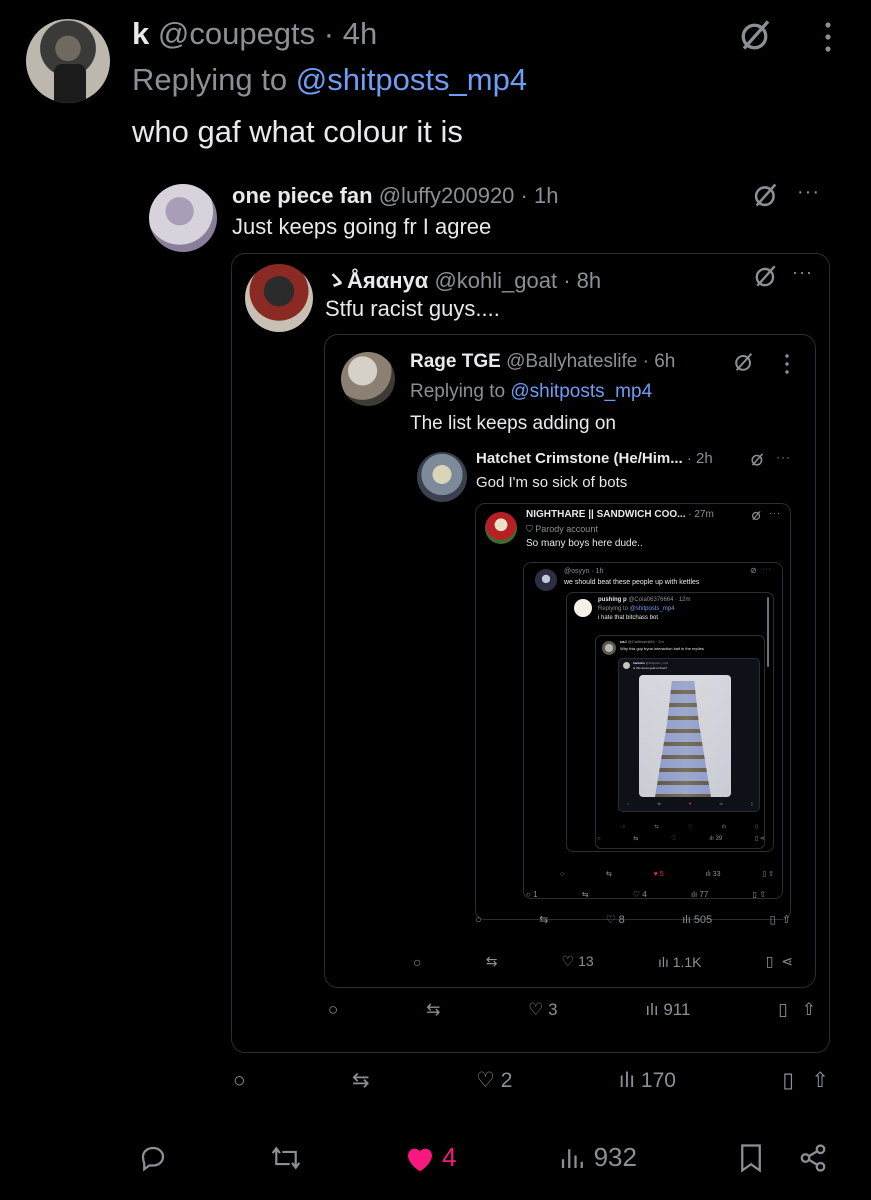  I want to click on q4-time: · 2h, so click(700, 458).